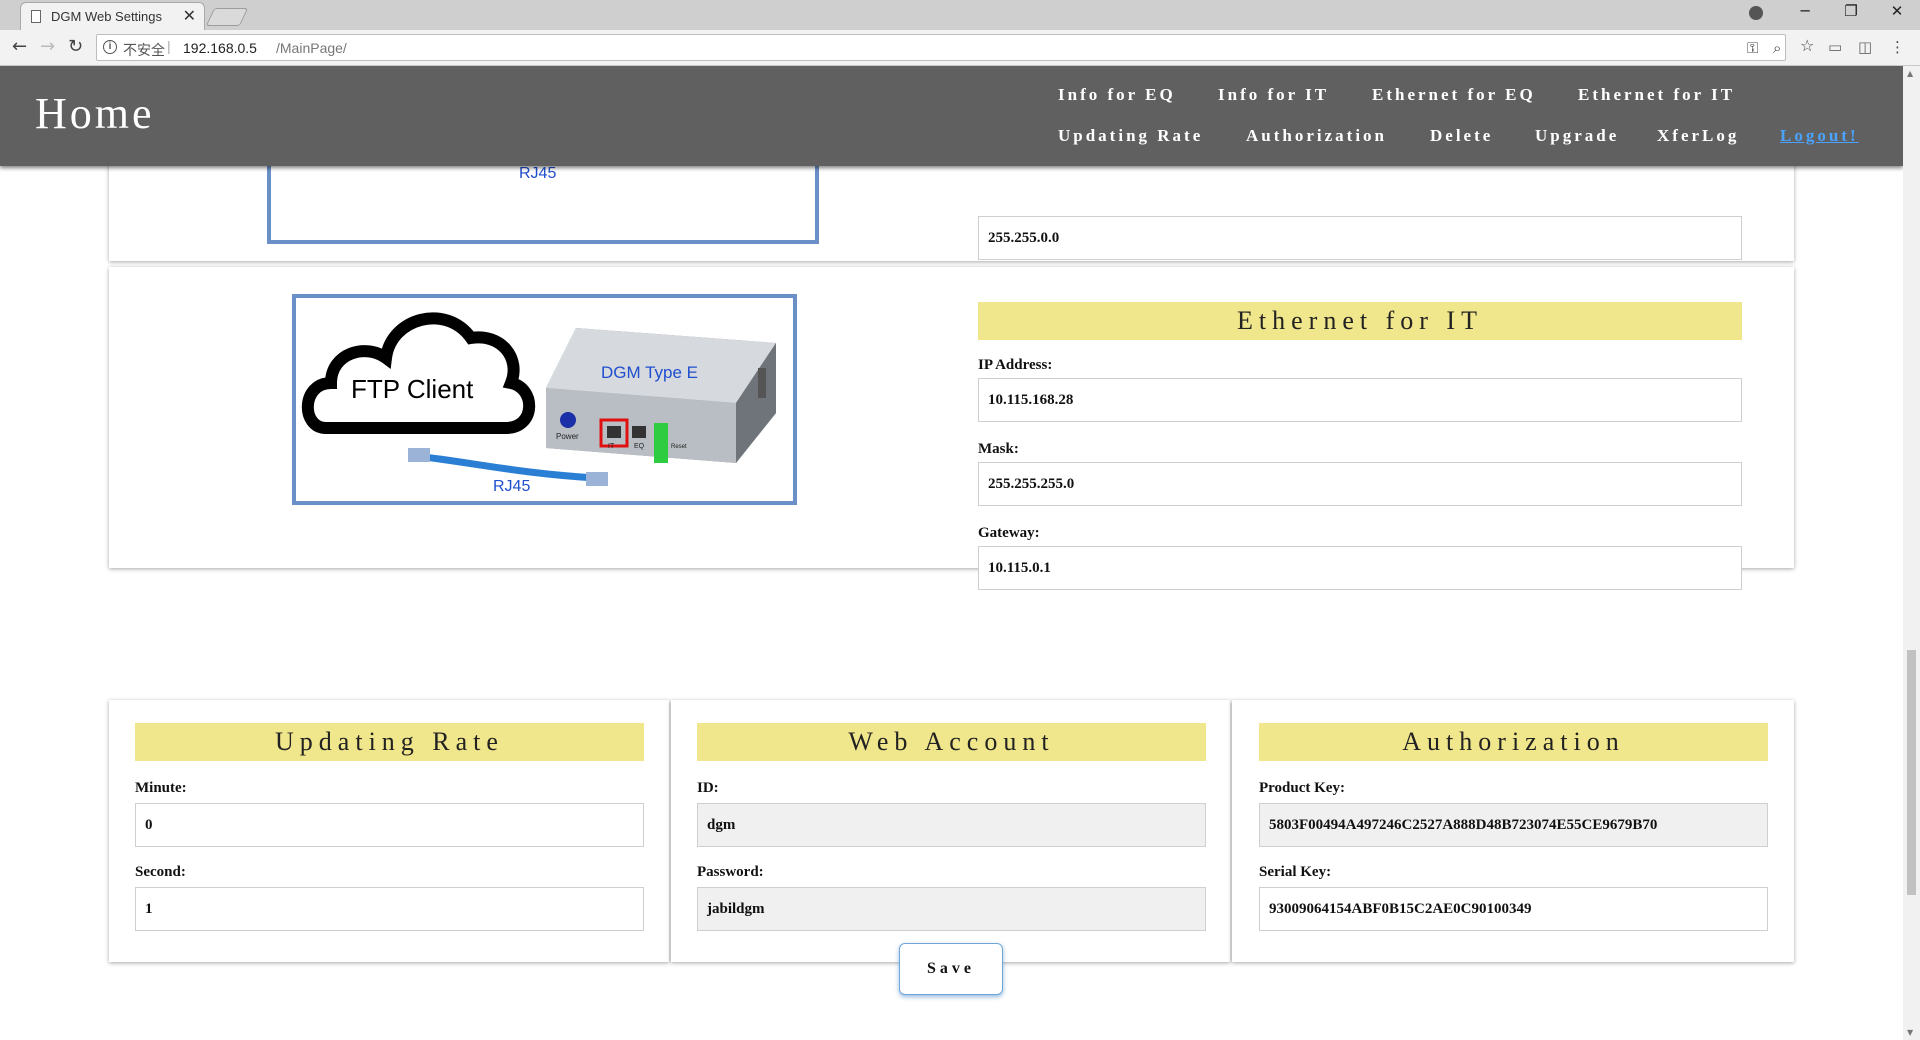 The width and height of the screenshot is (1920, 1040). I want to click on nav-updating-rate: Updating Rate, so click(1130, 136).